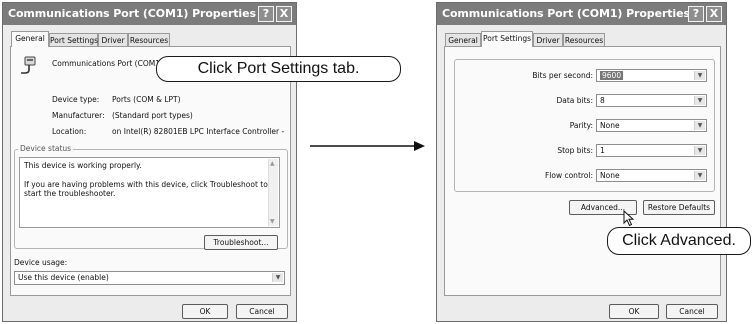 The image size is (753, 324). Describe the element at coordinates (612, 75) in the screenshot. I see `bits-per-second-value: 9600` at that location.